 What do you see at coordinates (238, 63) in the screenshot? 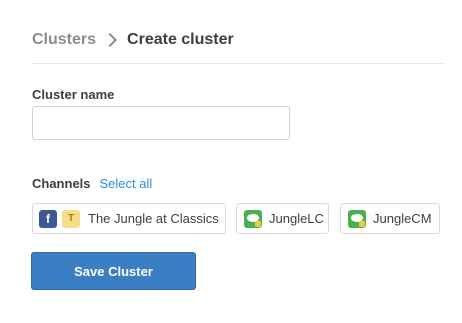
I see `header-divider` at bounding box center [238, 63].